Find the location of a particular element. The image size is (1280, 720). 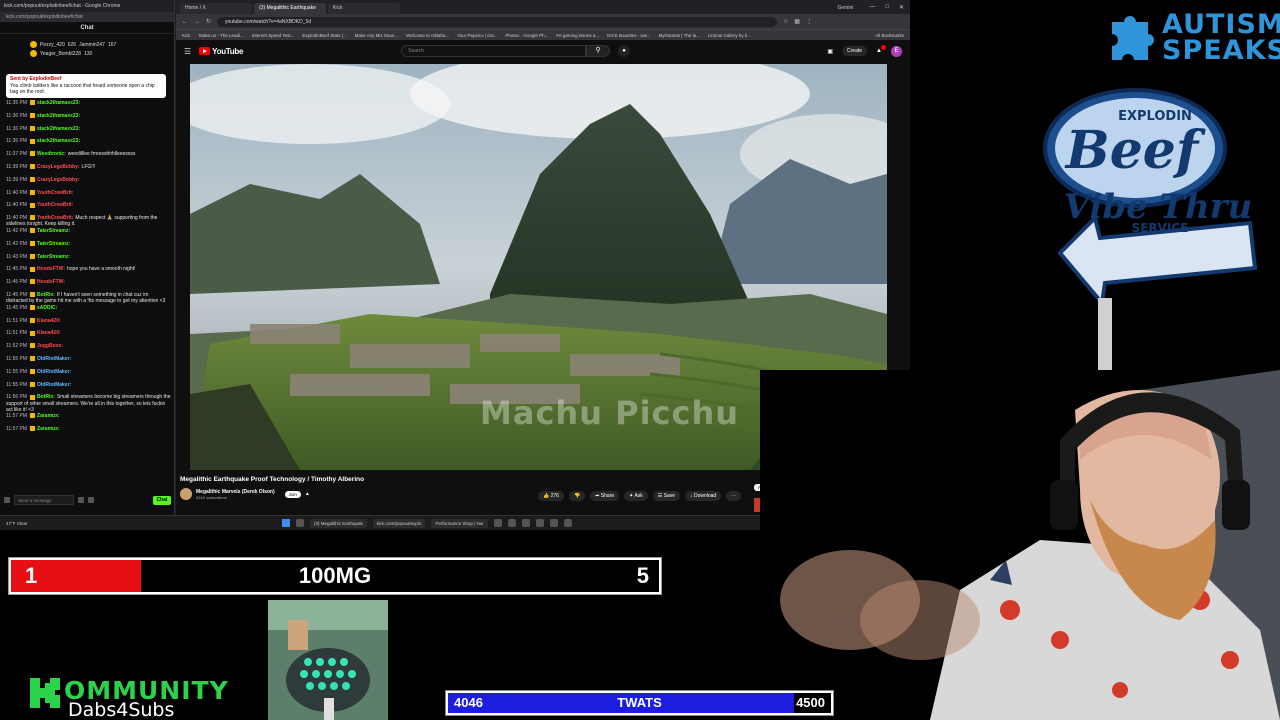

chat-send-button: Chat is located at coordinates (162, 500).